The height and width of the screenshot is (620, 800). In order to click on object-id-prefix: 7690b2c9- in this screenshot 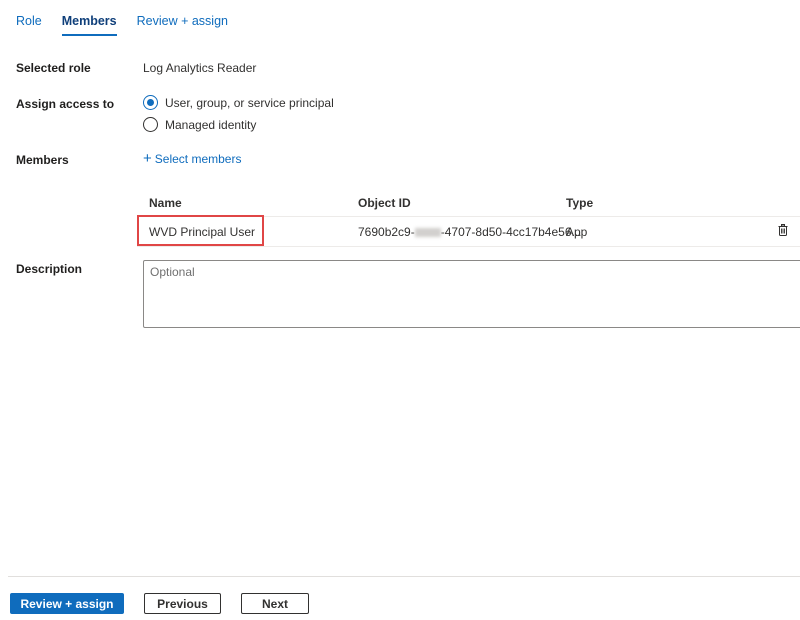, I will do `click(386, 231)`.